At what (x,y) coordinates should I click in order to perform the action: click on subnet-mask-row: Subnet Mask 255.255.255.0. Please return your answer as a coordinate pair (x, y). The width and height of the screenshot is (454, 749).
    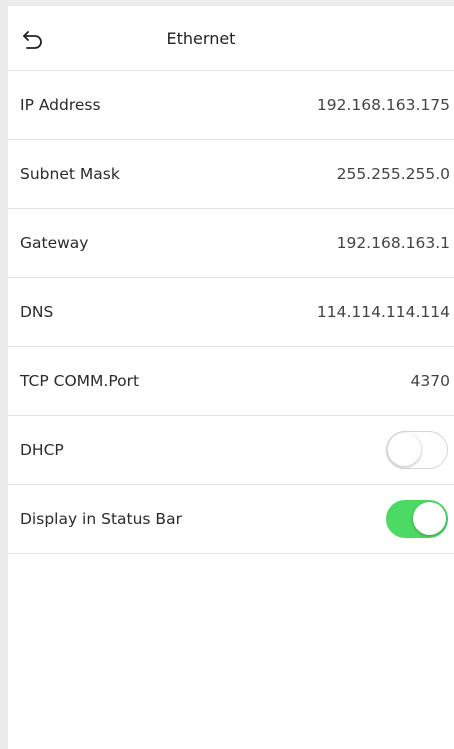
    Looking at the image, I should click on (231, 174).